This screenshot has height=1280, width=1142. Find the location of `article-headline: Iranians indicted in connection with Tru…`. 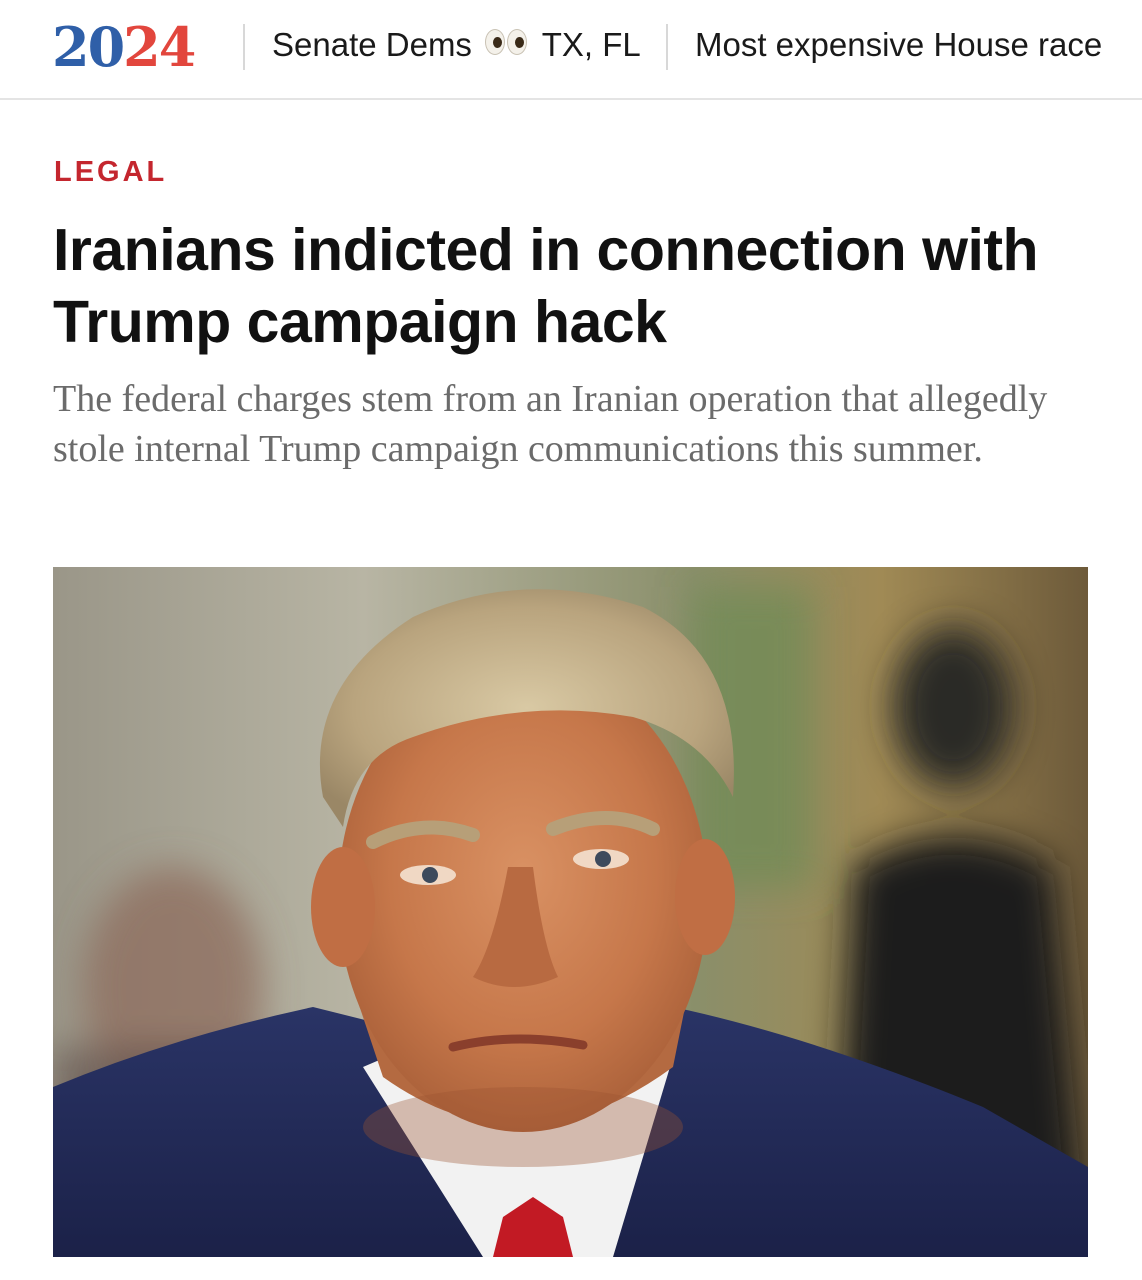

article-headline: Iranians indicted in connection with Tru… is located at coordinates (573, 286).